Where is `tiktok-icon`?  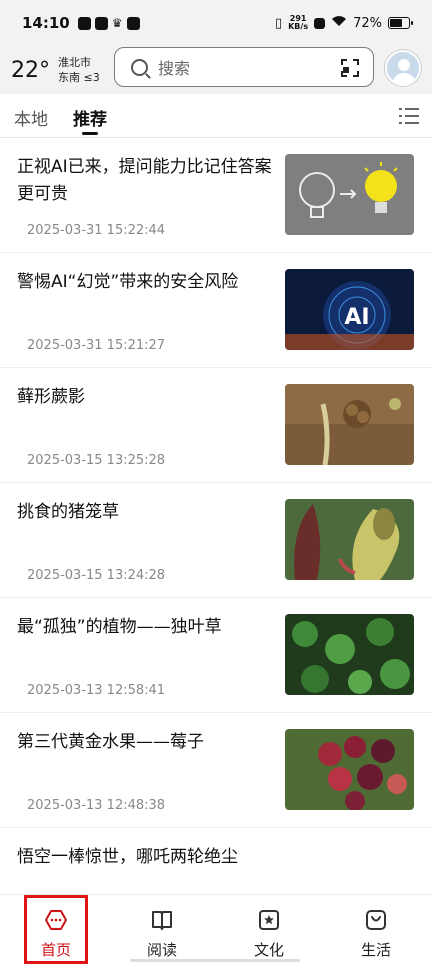
tiktok-icon is located at coordinates (133, 23).